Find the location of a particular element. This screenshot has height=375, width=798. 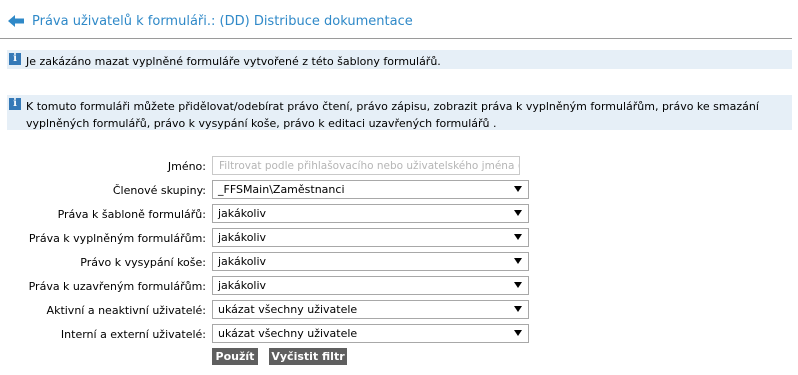

clear-filter-button: Vyčistit filtr is located at coordinates (308, 356).